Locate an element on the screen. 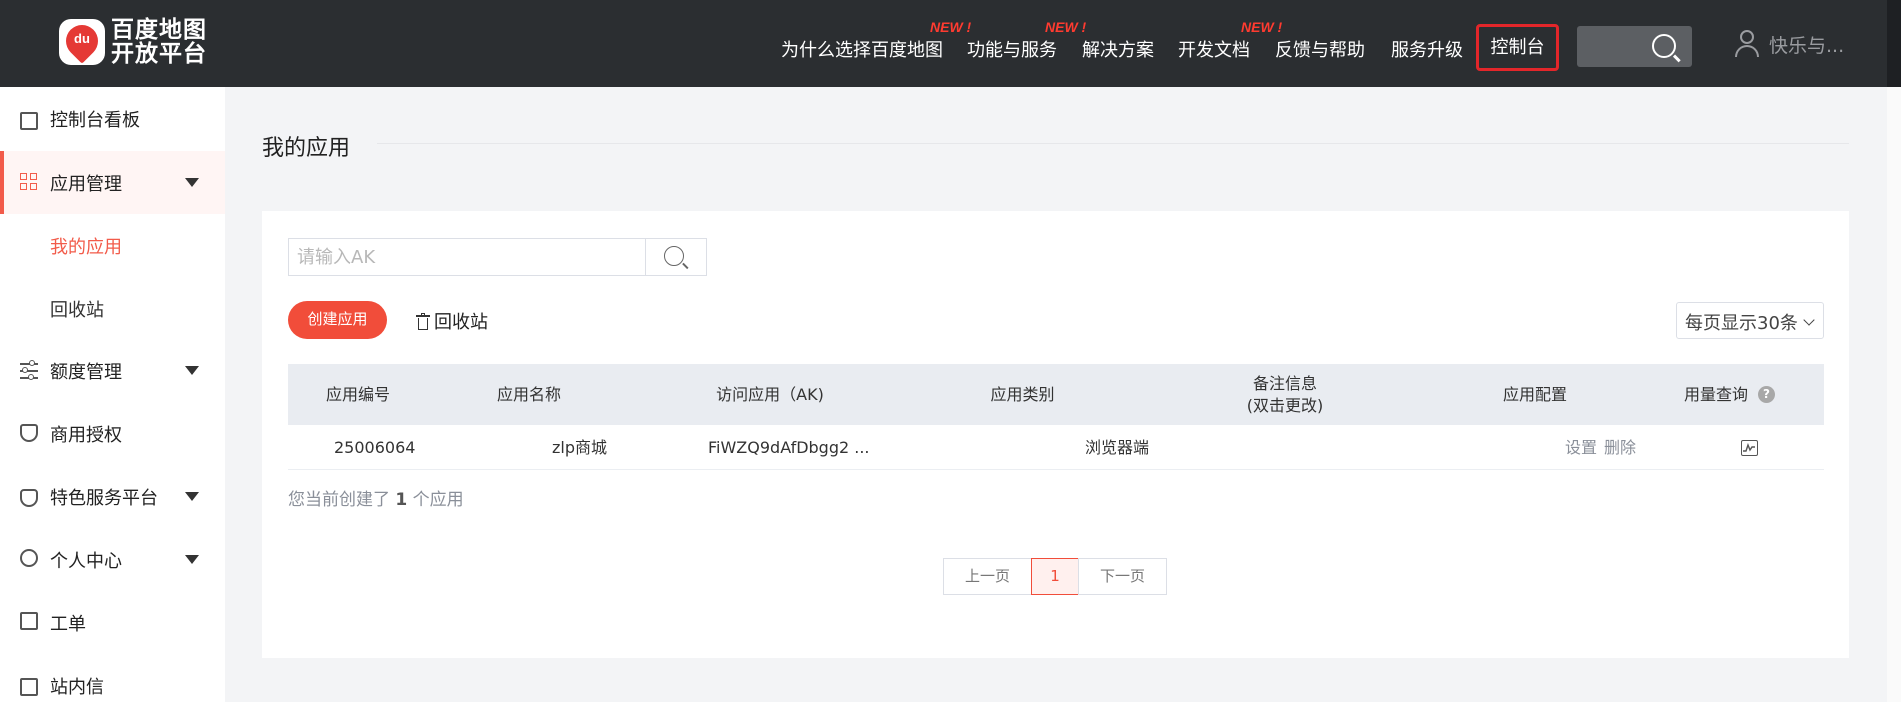 This screenshot has height=702, width=1901. current-page-button: 1 is located at coordinates (1055, 576).